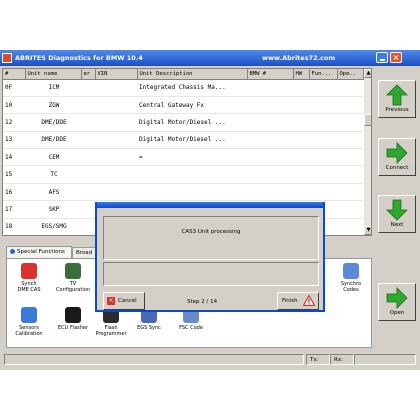  What do you see at coordinates (84, 253) in the screenshot?
I see `tab-label: Broad` at bounding box center [84, 253].